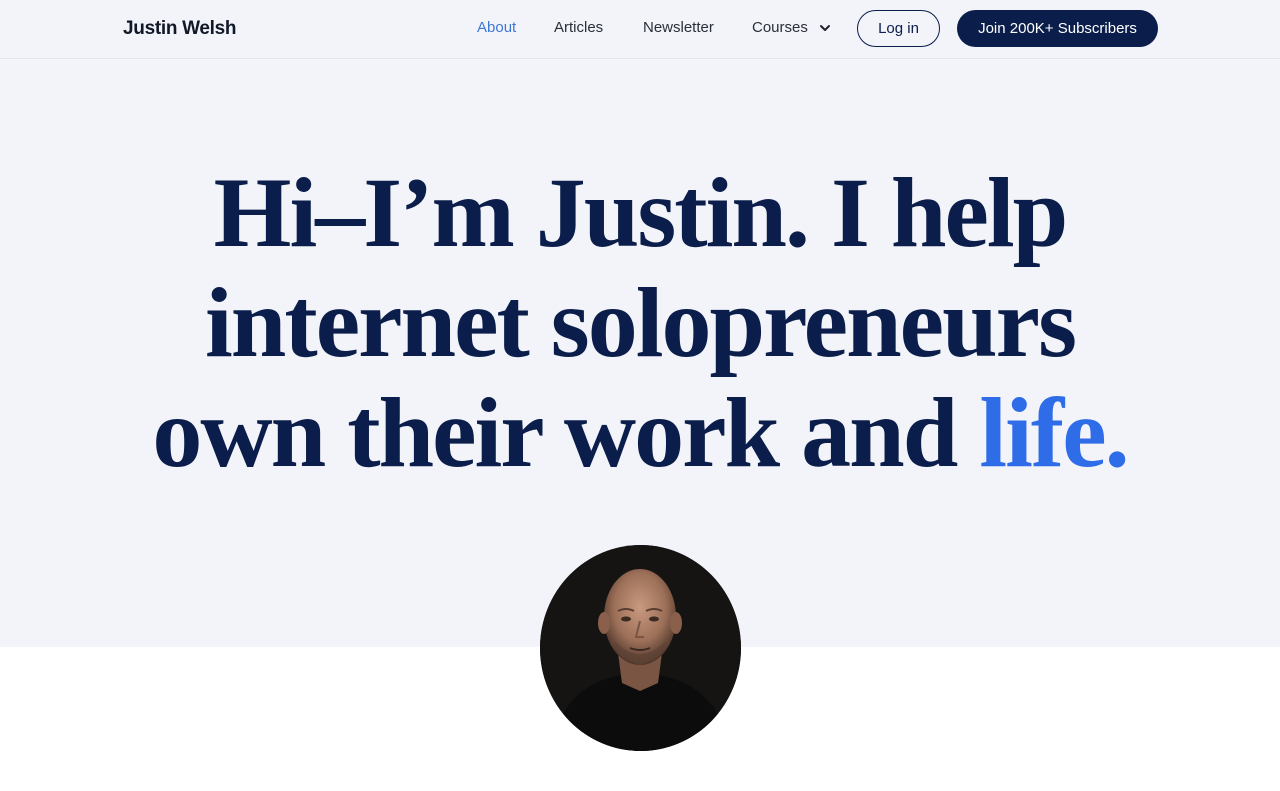 The height and width of the screenshot is (791, 1280). I want to click on headline-accent-word: life., so click(1054, 432).